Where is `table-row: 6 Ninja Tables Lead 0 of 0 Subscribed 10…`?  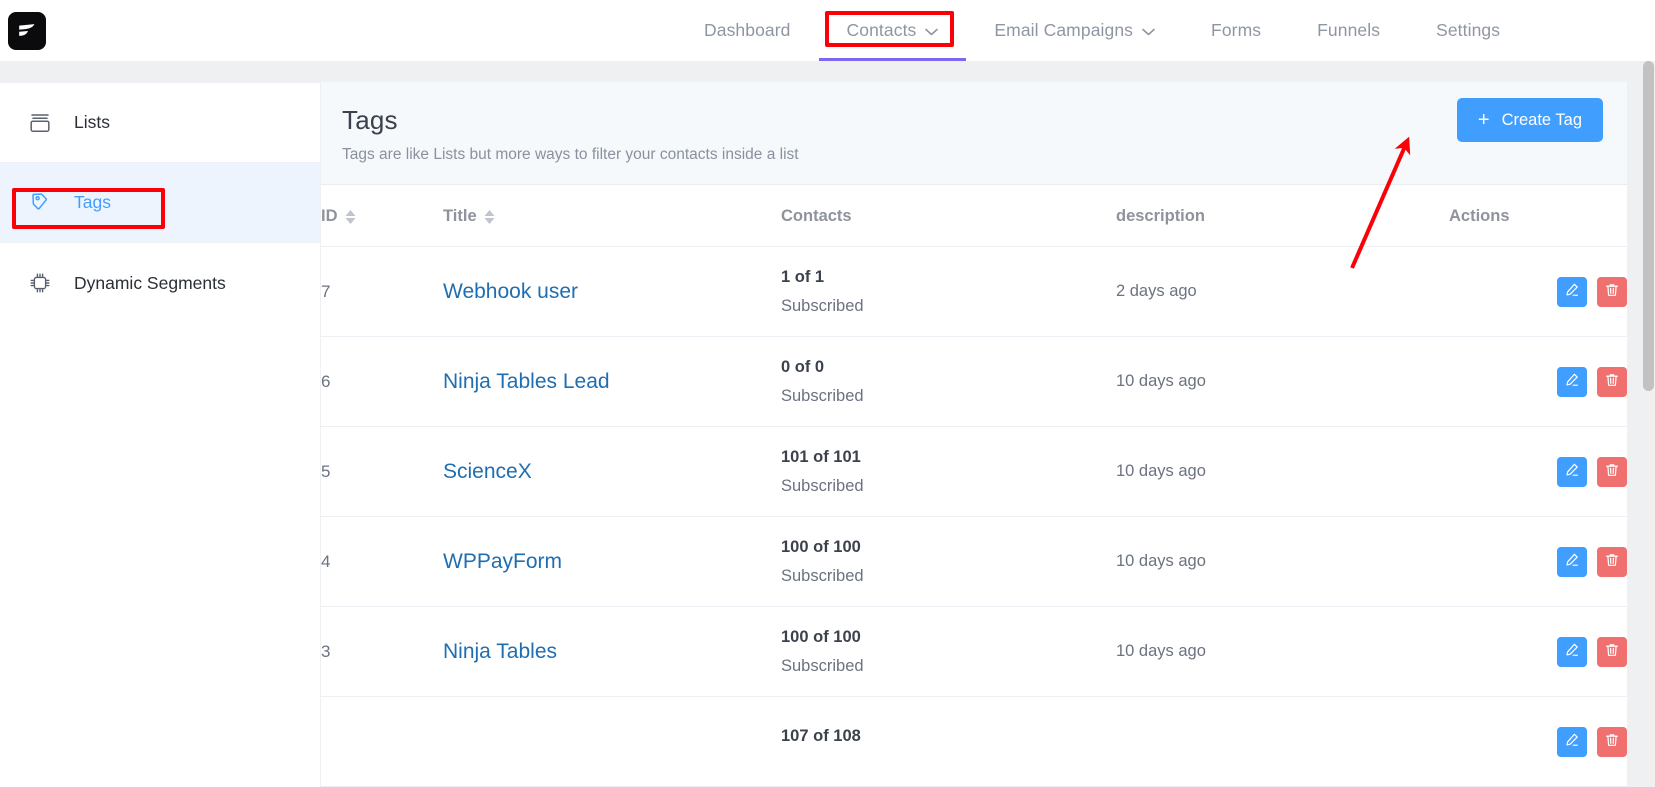 table-row: 6 Ninja Tables Lead 0 of 0 Subscribed 10… is located at coordinates (974, 381).